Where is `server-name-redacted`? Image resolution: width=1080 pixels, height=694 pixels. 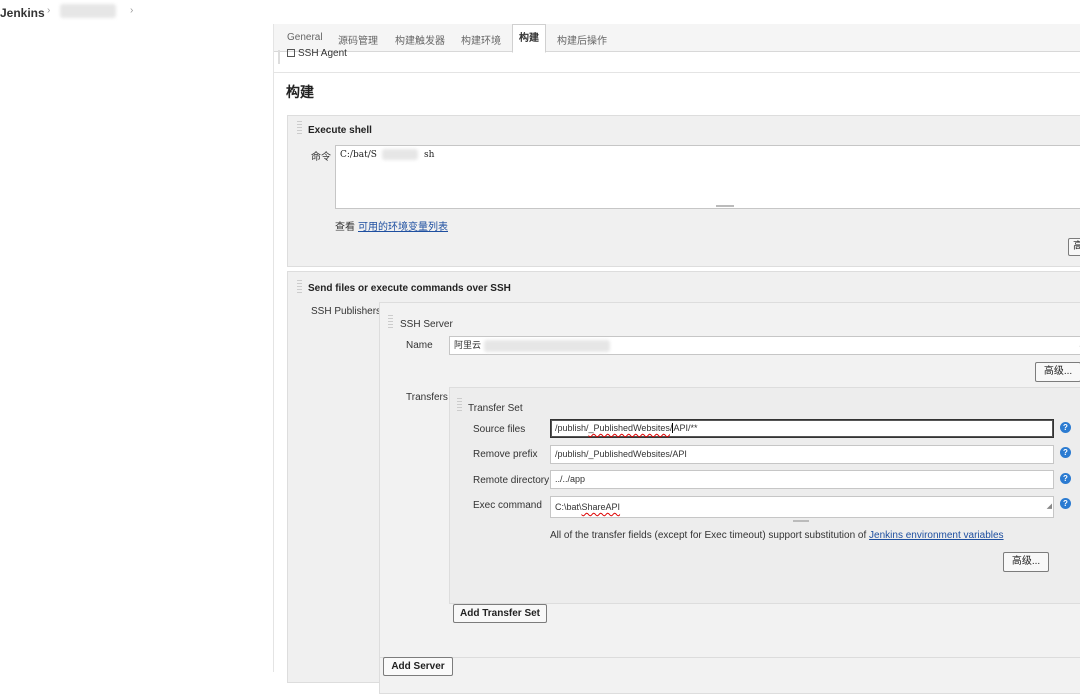 server-name-redacted is located at coordinates (547, 346).